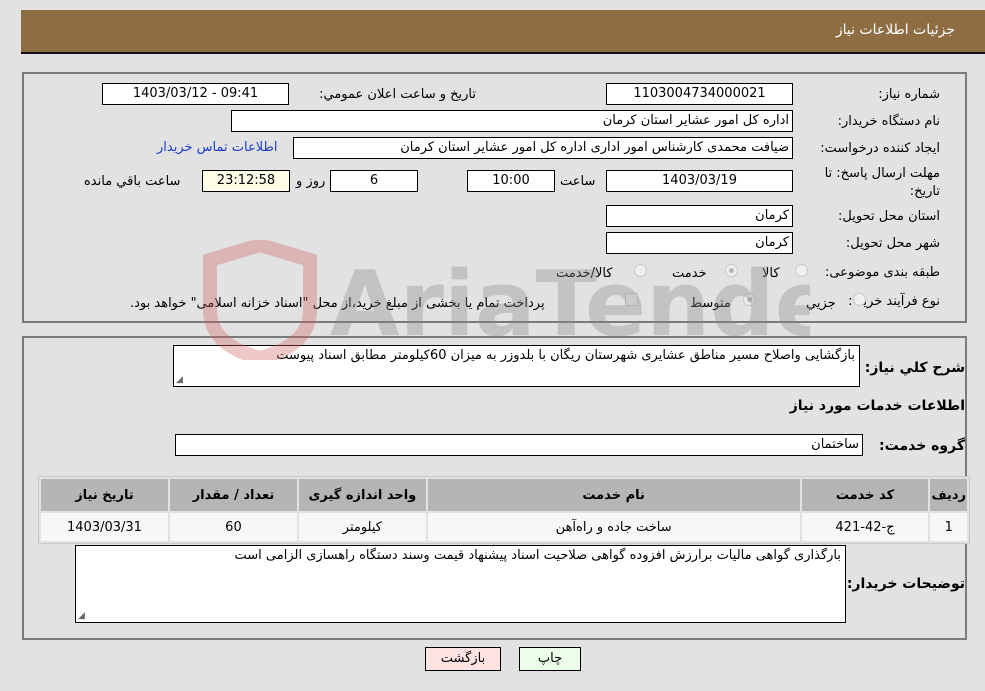 This screenshot has height=691, width=985. Describe the element at coordinates (246, 181) in the screenshot. I see `time-remaining-field: 23:12:58` at that location.